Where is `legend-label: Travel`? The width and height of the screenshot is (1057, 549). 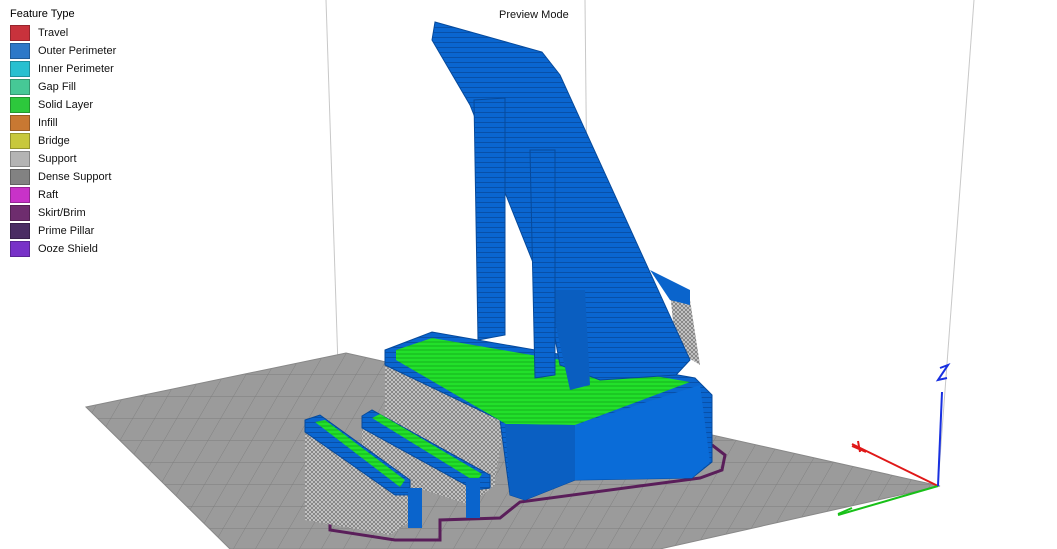 legend-label: Travel is located at coordinates (53, 33).